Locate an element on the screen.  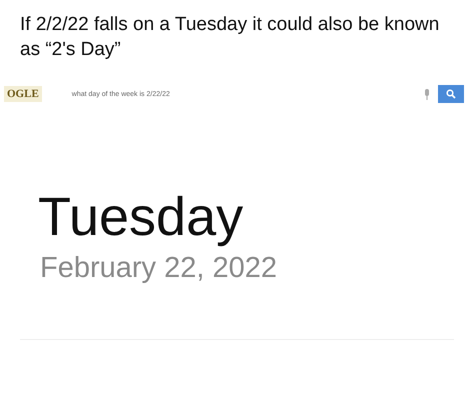
search-icon is located at coordinates (451, 94).